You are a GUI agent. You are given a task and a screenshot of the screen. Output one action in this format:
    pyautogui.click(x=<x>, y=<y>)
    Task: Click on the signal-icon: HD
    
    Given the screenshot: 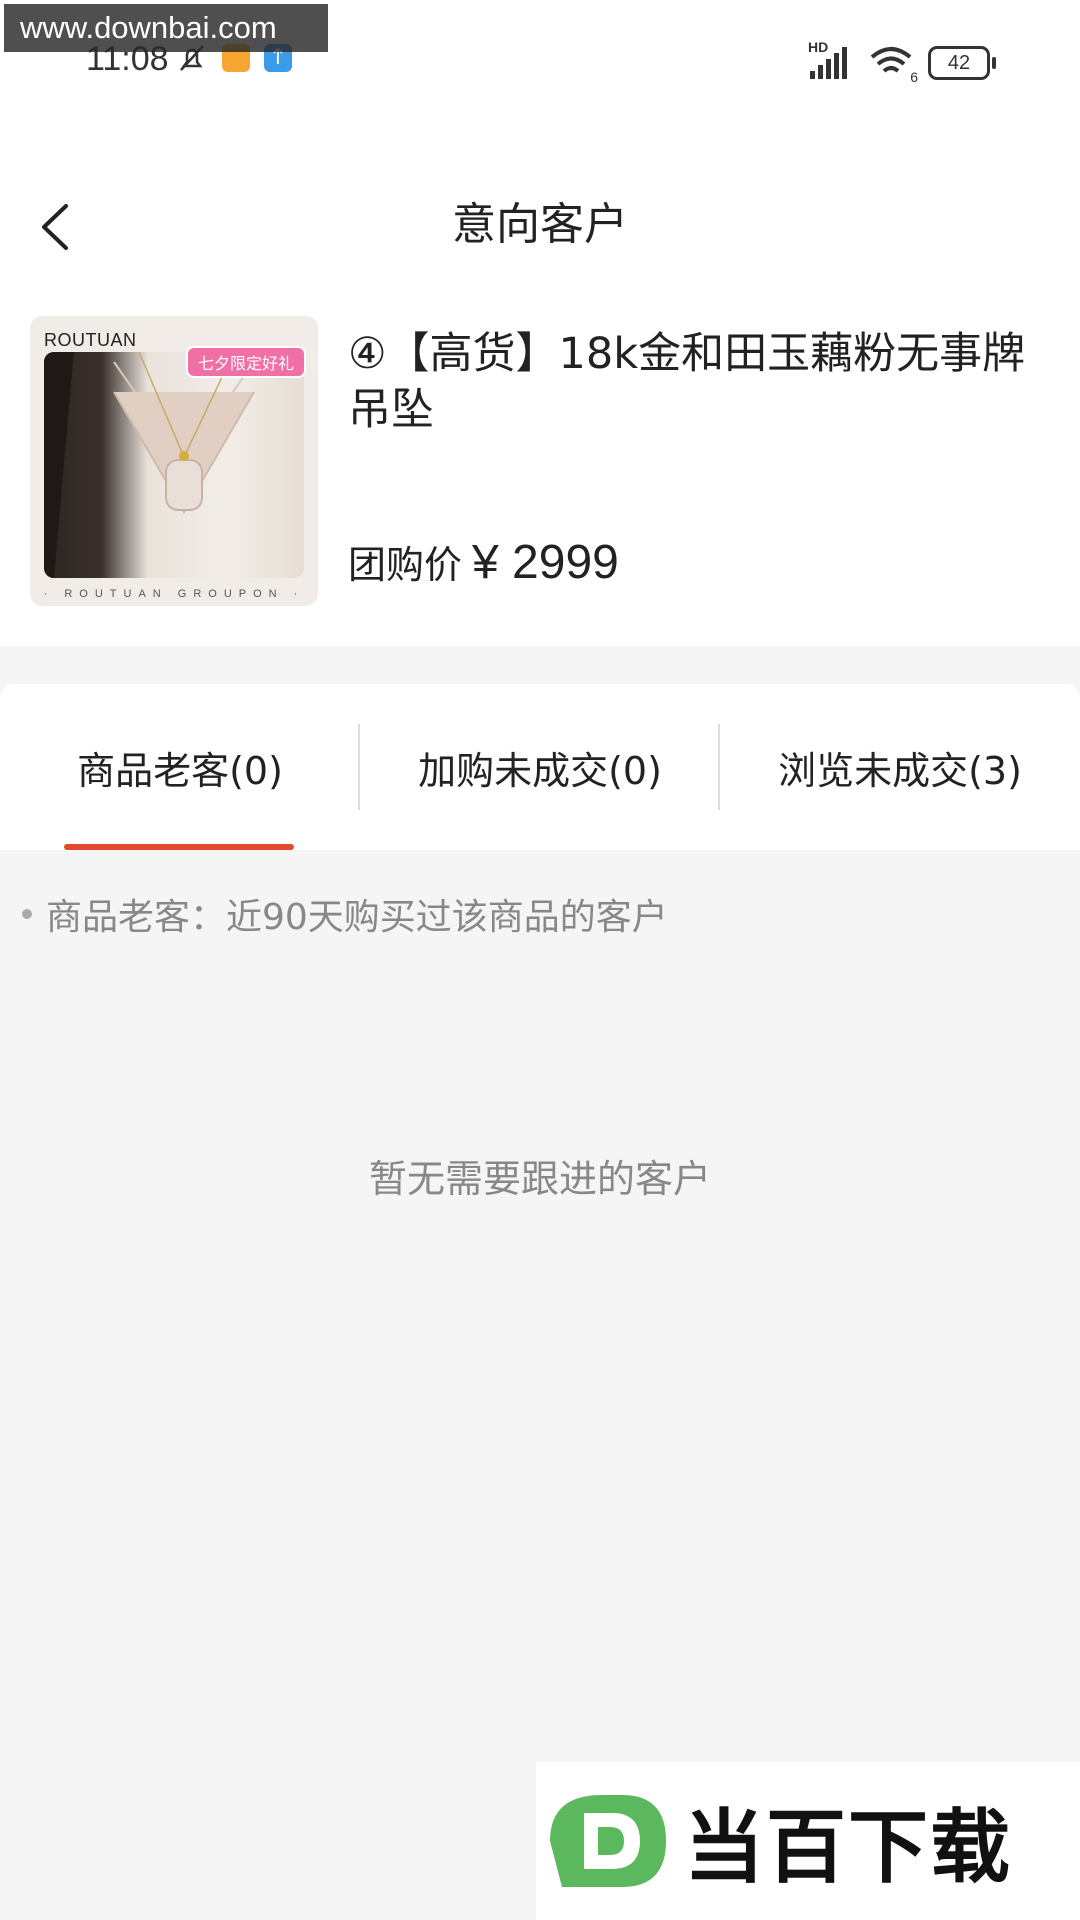 What is the action you would take?
    pyautogui.click(x=831, y=60)
    